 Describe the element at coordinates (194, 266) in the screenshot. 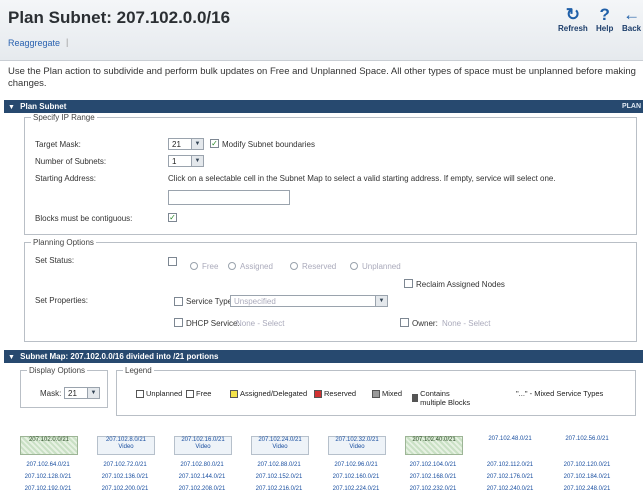

I see `status-radio-free` at that location.